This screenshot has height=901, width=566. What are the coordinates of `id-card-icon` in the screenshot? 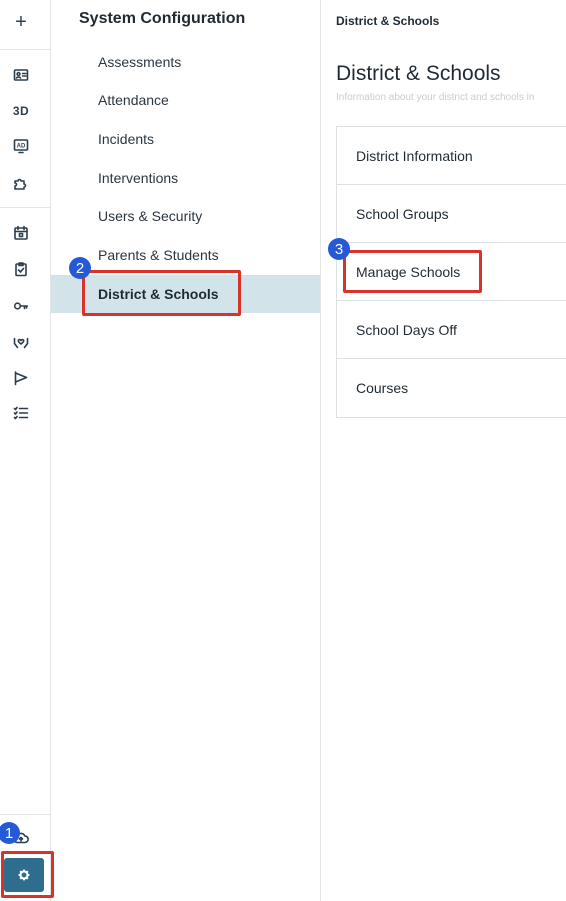 It's located at (21, 75).